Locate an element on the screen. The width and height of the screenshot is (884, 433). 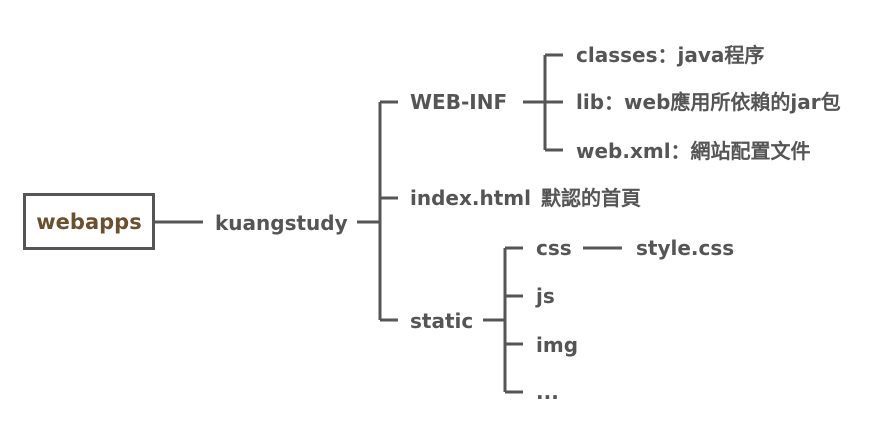
root-node-label: webapps is located at coordinates (89, 221).